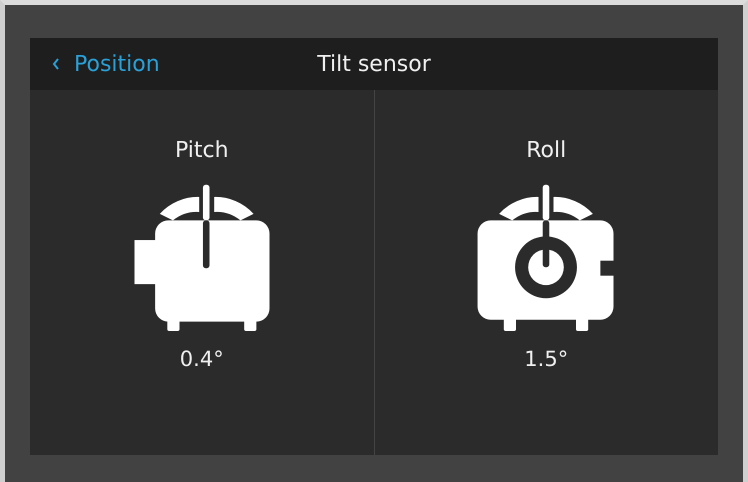  What do you see at coordinates (546, 359) in the screenshot?
I see `angle-reading: 1.5°` at bounding box center [546, 359].